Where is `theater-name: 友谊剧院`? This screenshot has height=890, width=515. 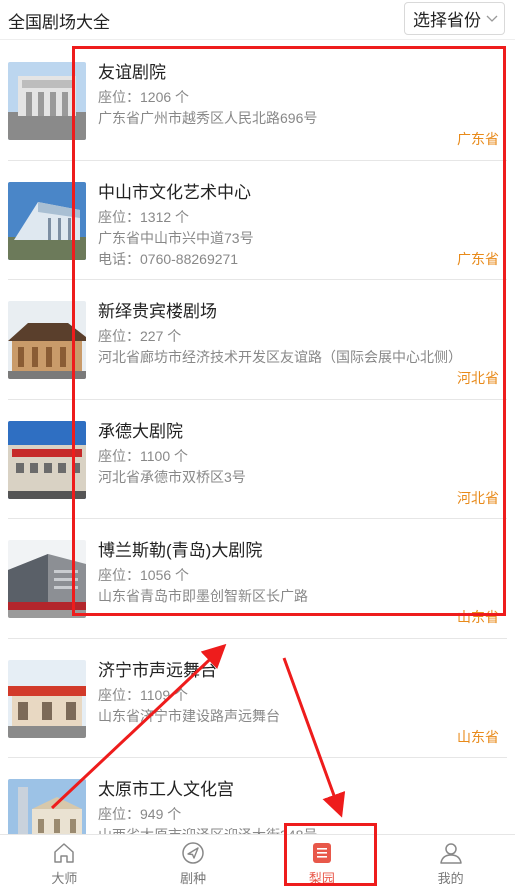
theater-name: 友谊剧院 is located at coordinates (132, 72).